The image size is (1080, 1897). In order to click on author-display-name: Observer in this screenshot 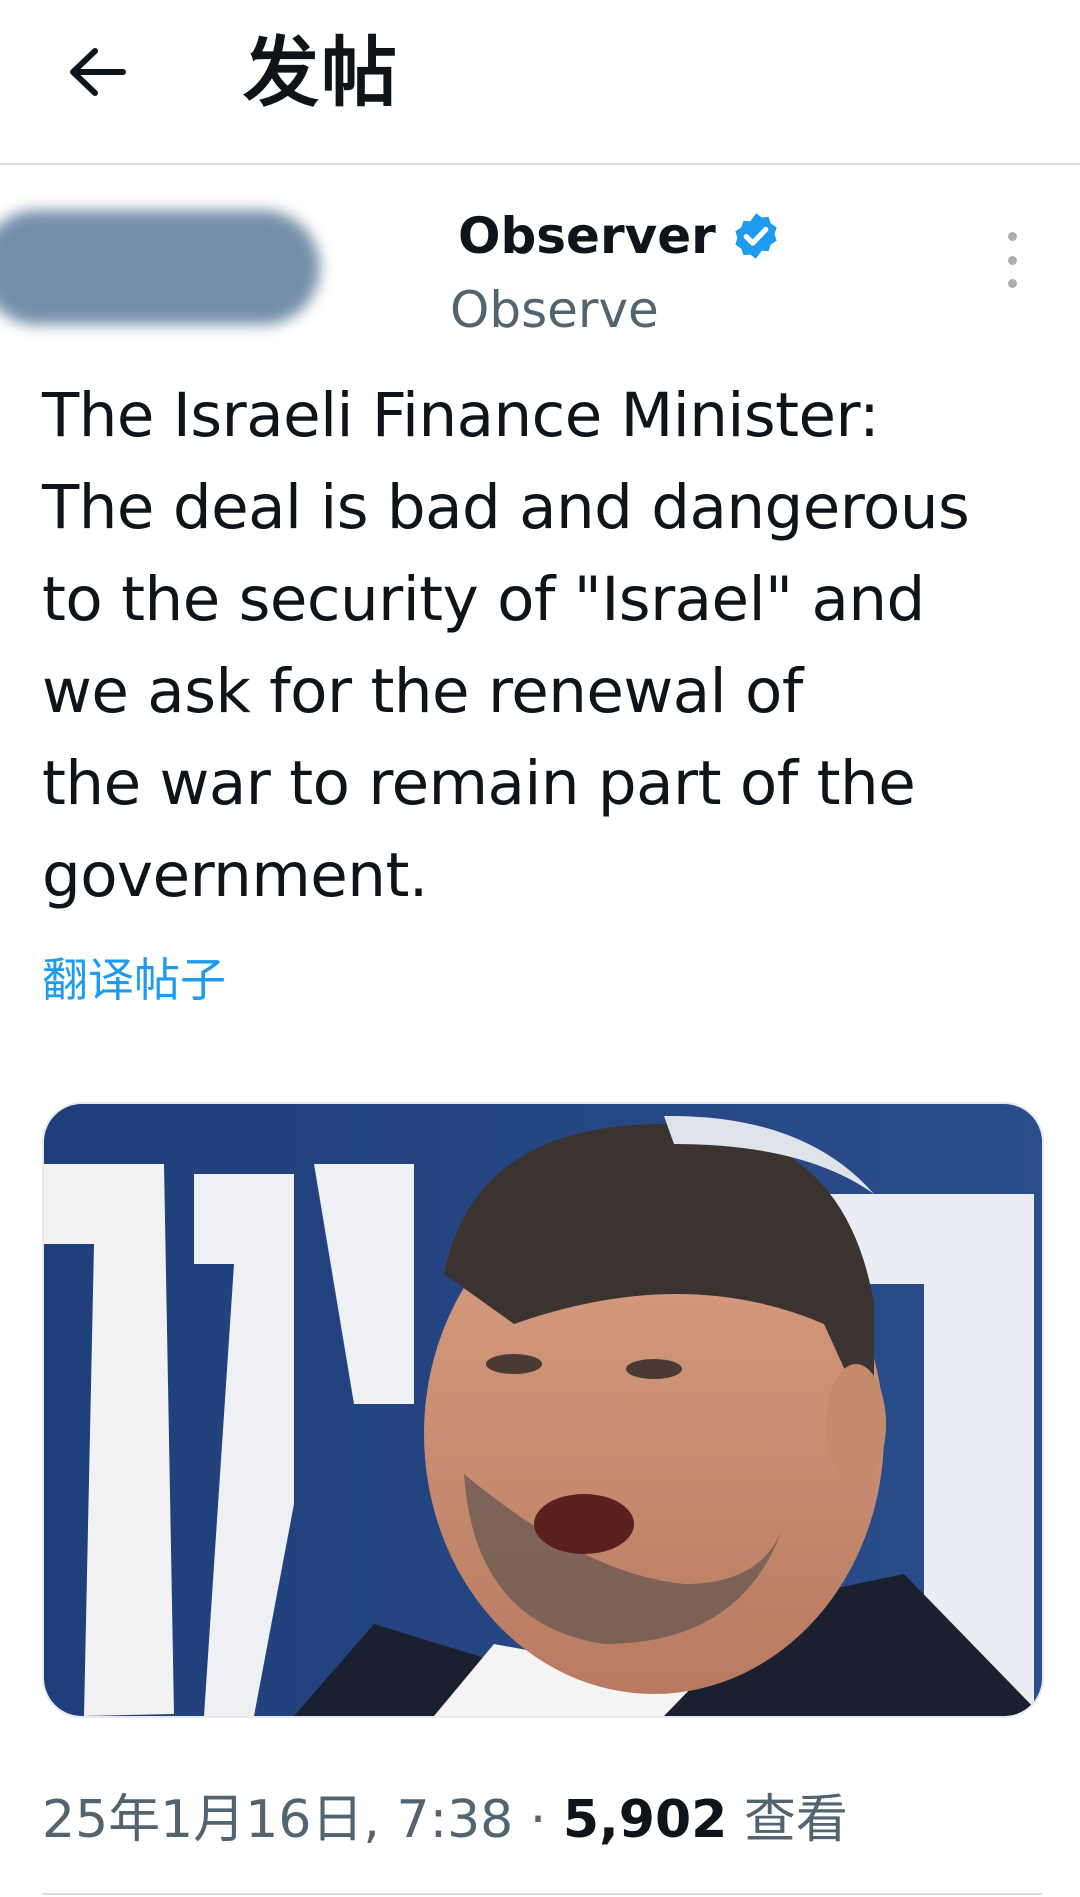, I will do `click(620, 236)`.